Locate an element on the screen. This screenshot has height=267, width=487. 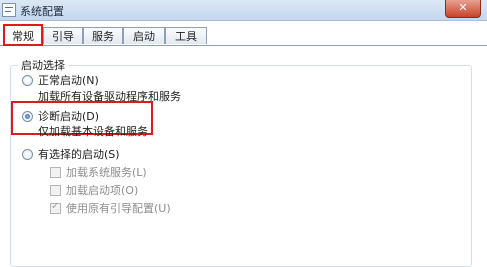
load-startup-items-checkbox is located at coordinates (55, 190).